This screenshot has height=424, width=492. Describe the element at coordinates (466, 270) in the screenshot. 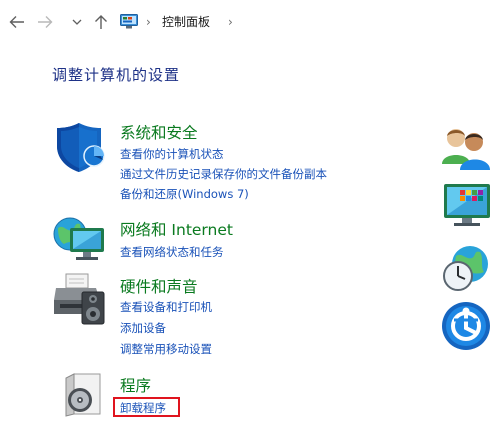

I see `clock-region-icon` at that location.